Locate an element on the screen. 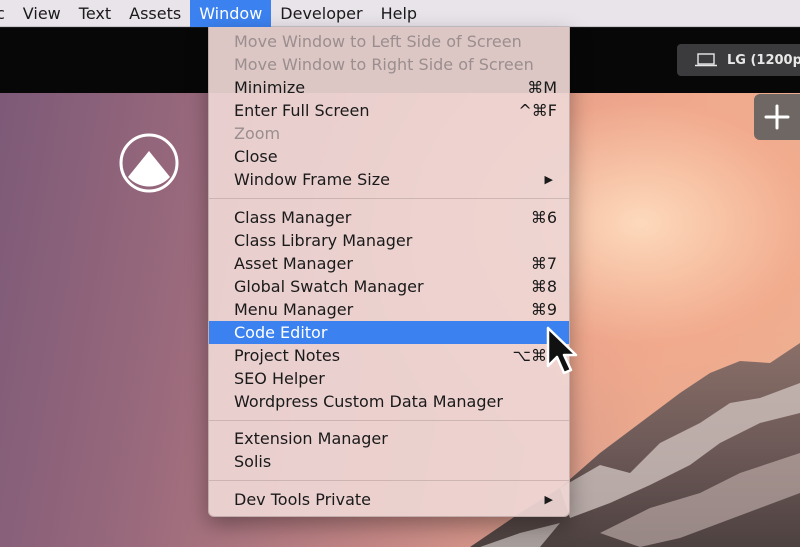 This screenshot has height=547, width=800. shortcut-label: ^⌘F is located at coordinates (537, 110).